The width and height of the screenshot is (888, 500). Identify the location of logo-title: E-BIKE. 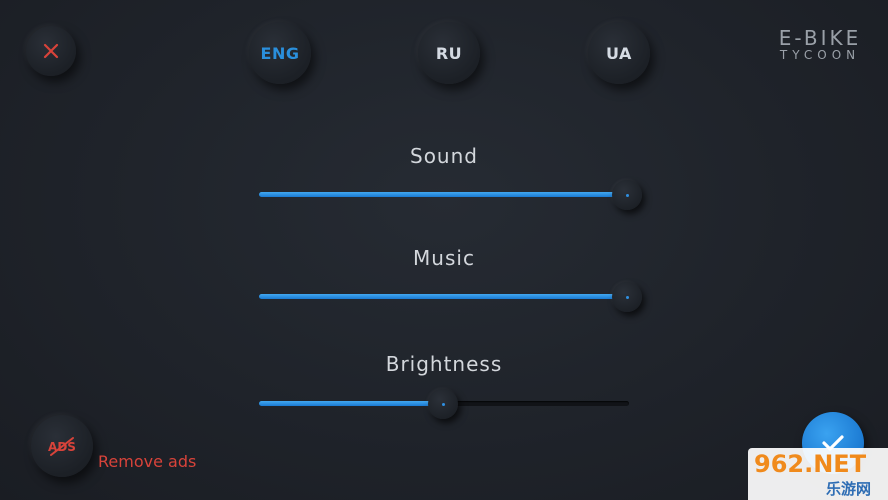
(820, 38).